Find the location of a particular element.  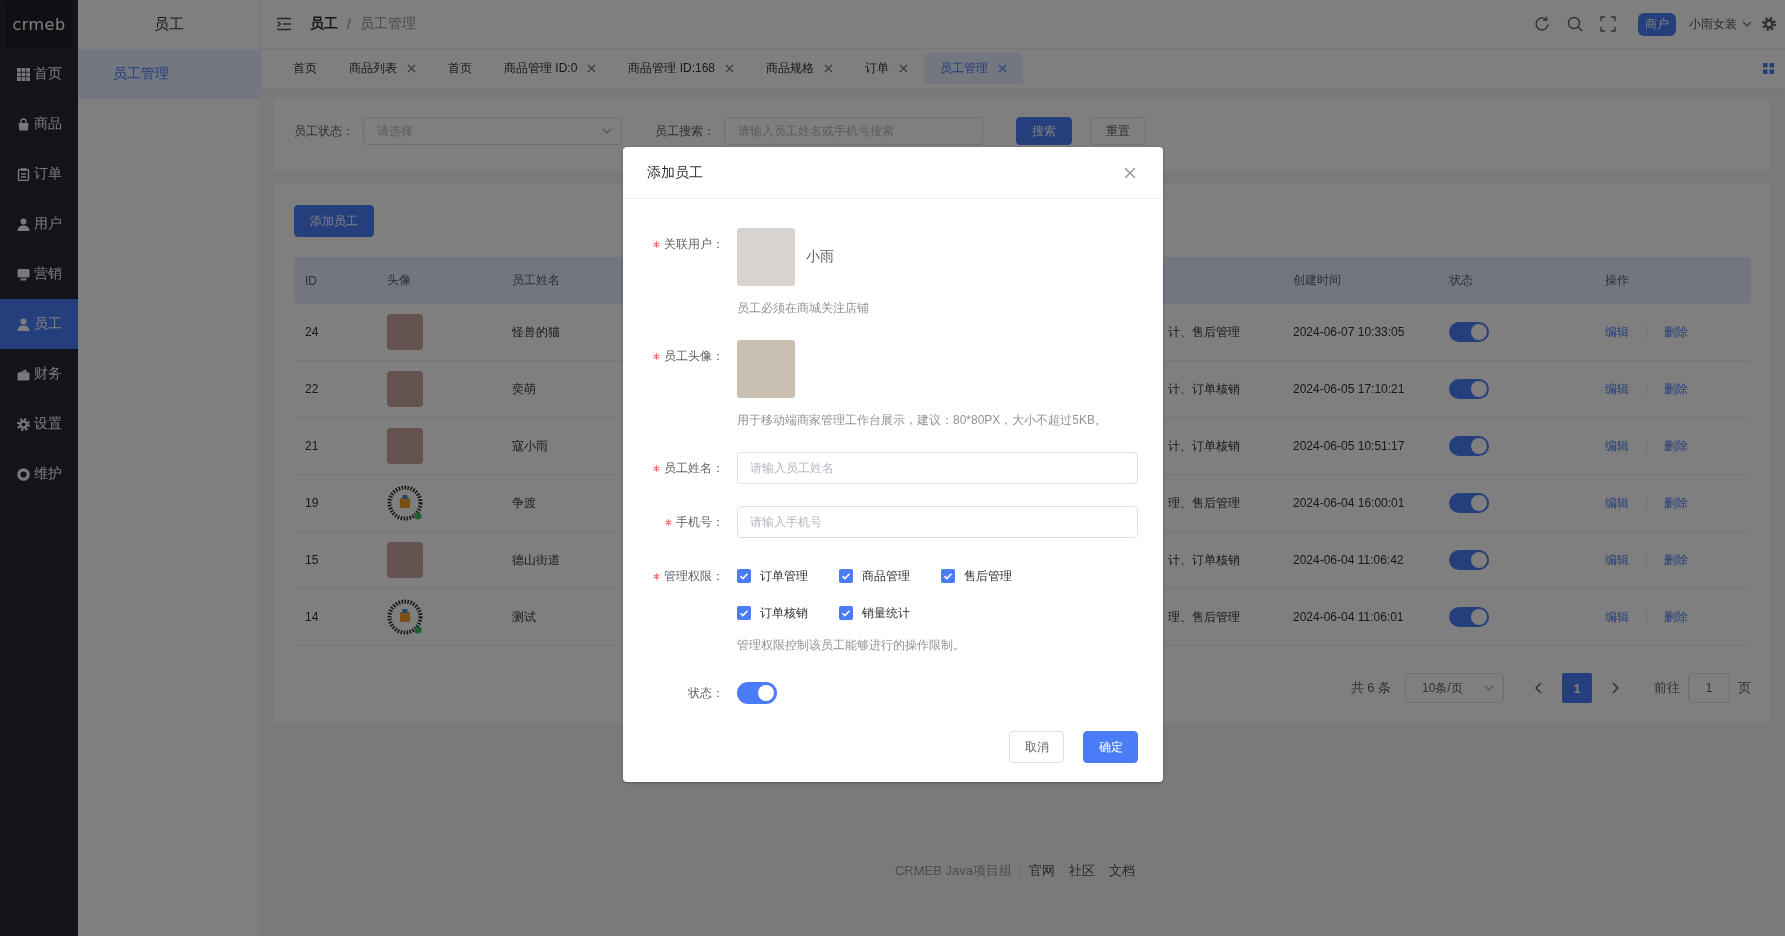

fullscreen-icon is located at coordinates (1608, 24).